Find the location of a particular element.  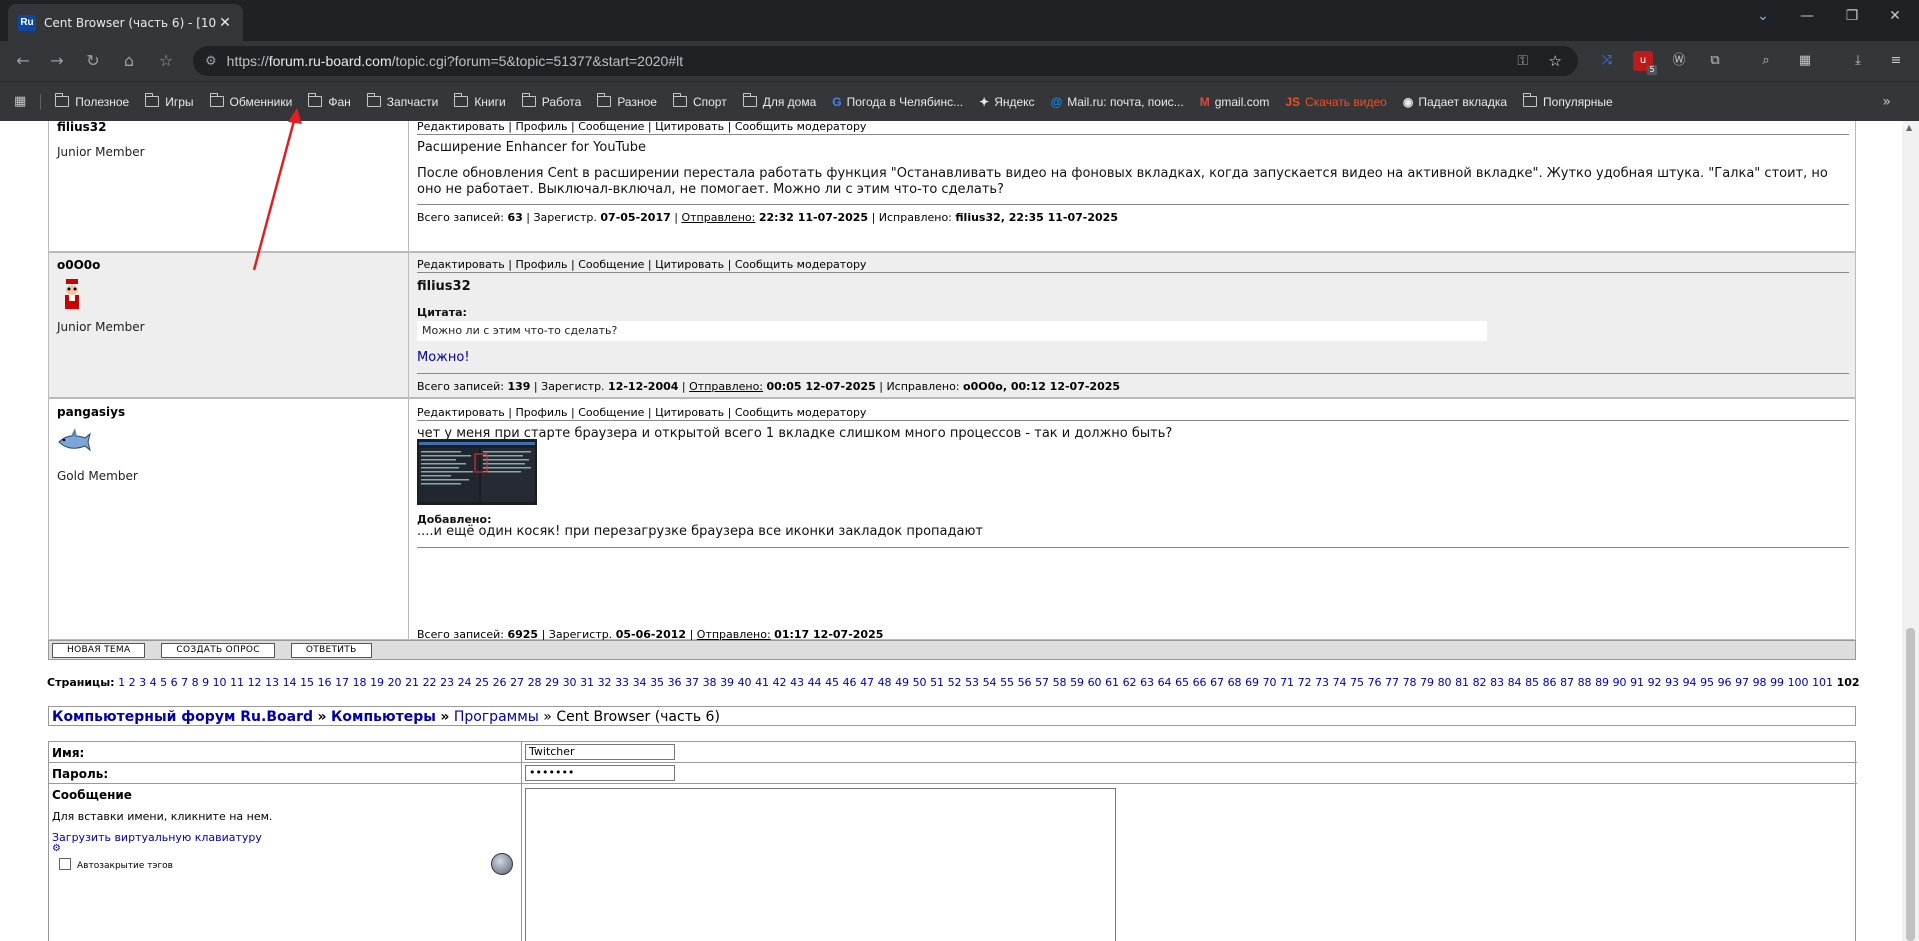

page-link: 88 is located at coordinates (1585, 682).